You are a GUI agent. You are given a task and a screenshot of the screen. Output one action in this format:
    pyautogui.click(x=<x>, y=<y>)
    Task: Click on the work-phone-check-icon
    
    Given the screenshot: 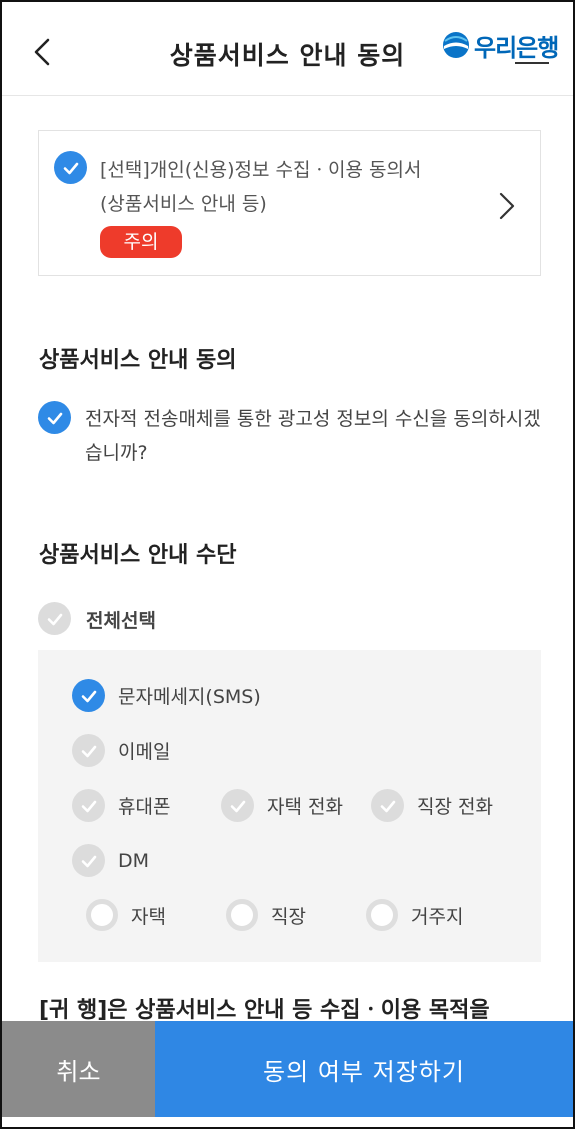 What is the action you would take?
    pyautogui.click(x=387, y=805)
    